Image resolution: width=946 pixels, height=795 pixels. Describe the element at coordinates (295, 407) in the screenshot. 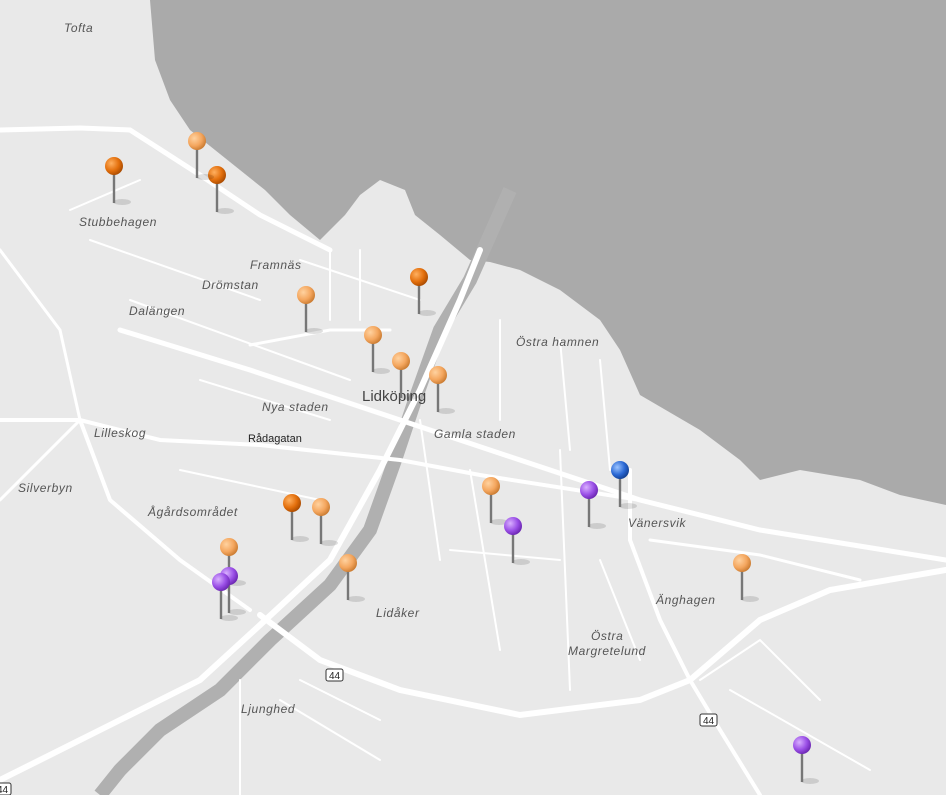

I see `label-nya-staden: Nya staden` at that location.